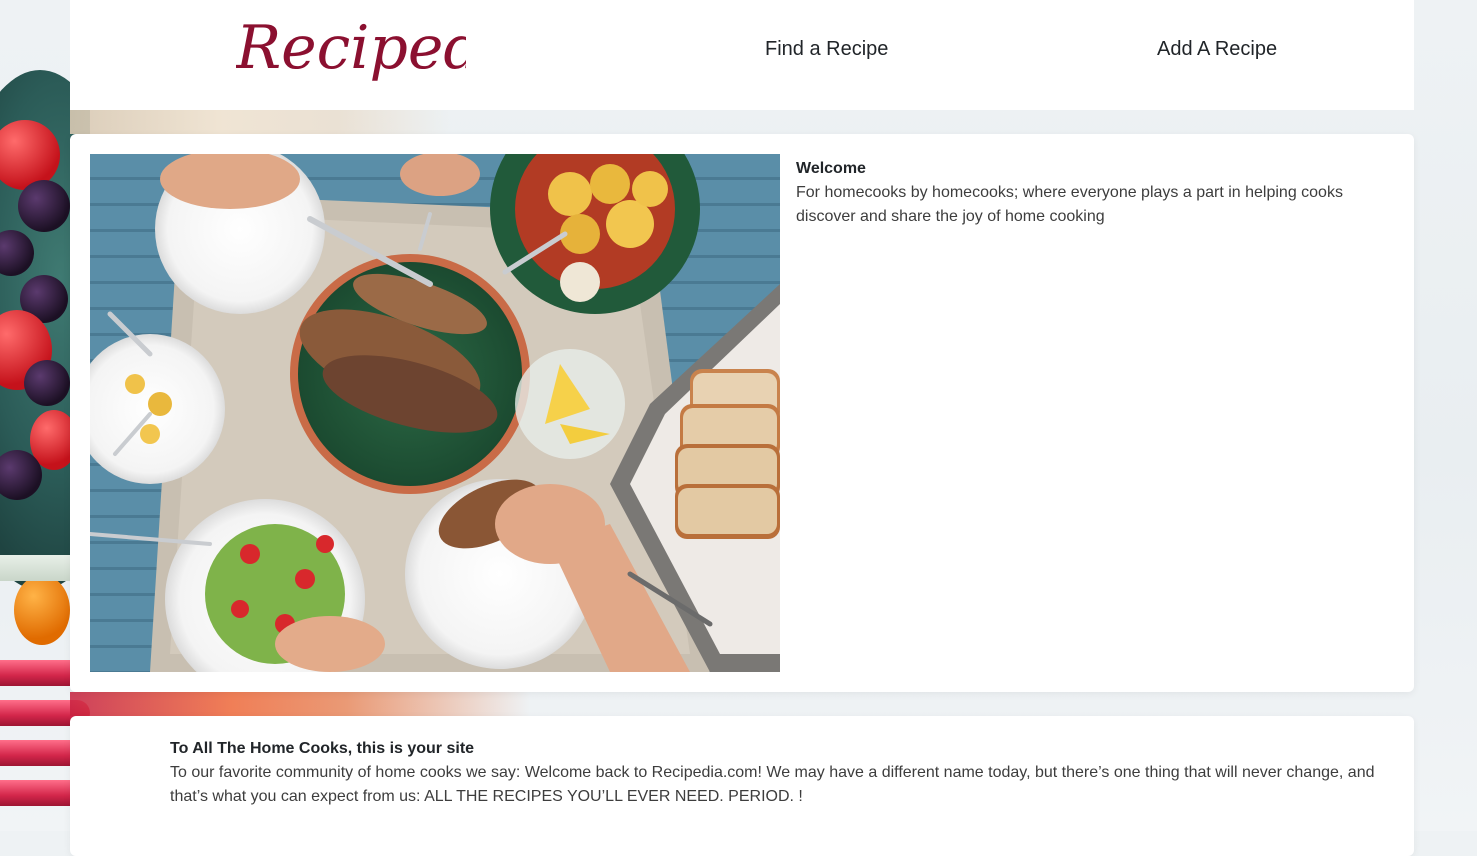 The width and height of the screenshot is (1477, 856). What do you see at coordinates (1217, 49) in the screenshot?
I see `nav-add-recipe-link: Add A Recipe` at bounding box center [1217, 49].